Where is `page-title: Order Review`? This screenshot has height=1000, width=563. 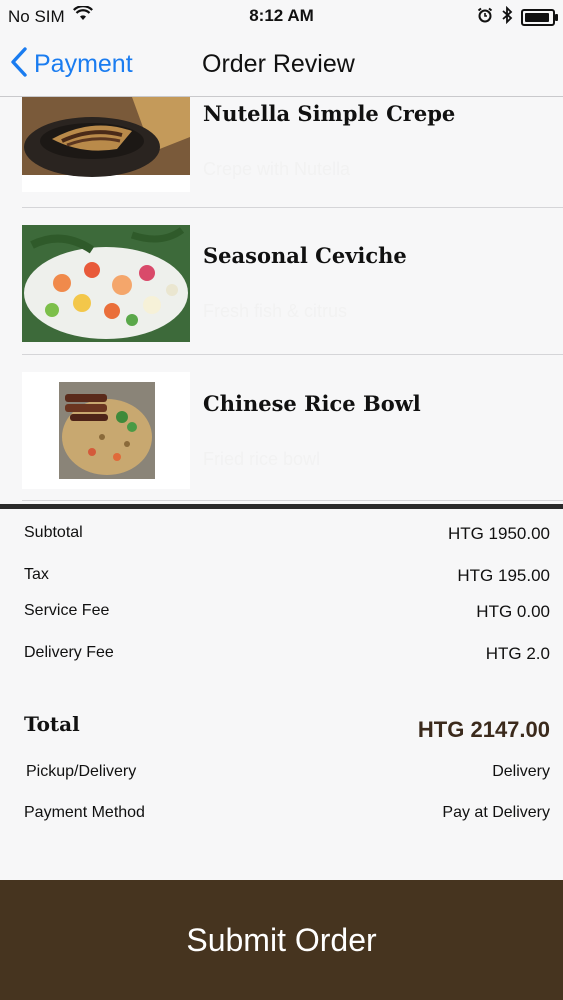
page-title: Order Review is located at coordinates (278, 64).